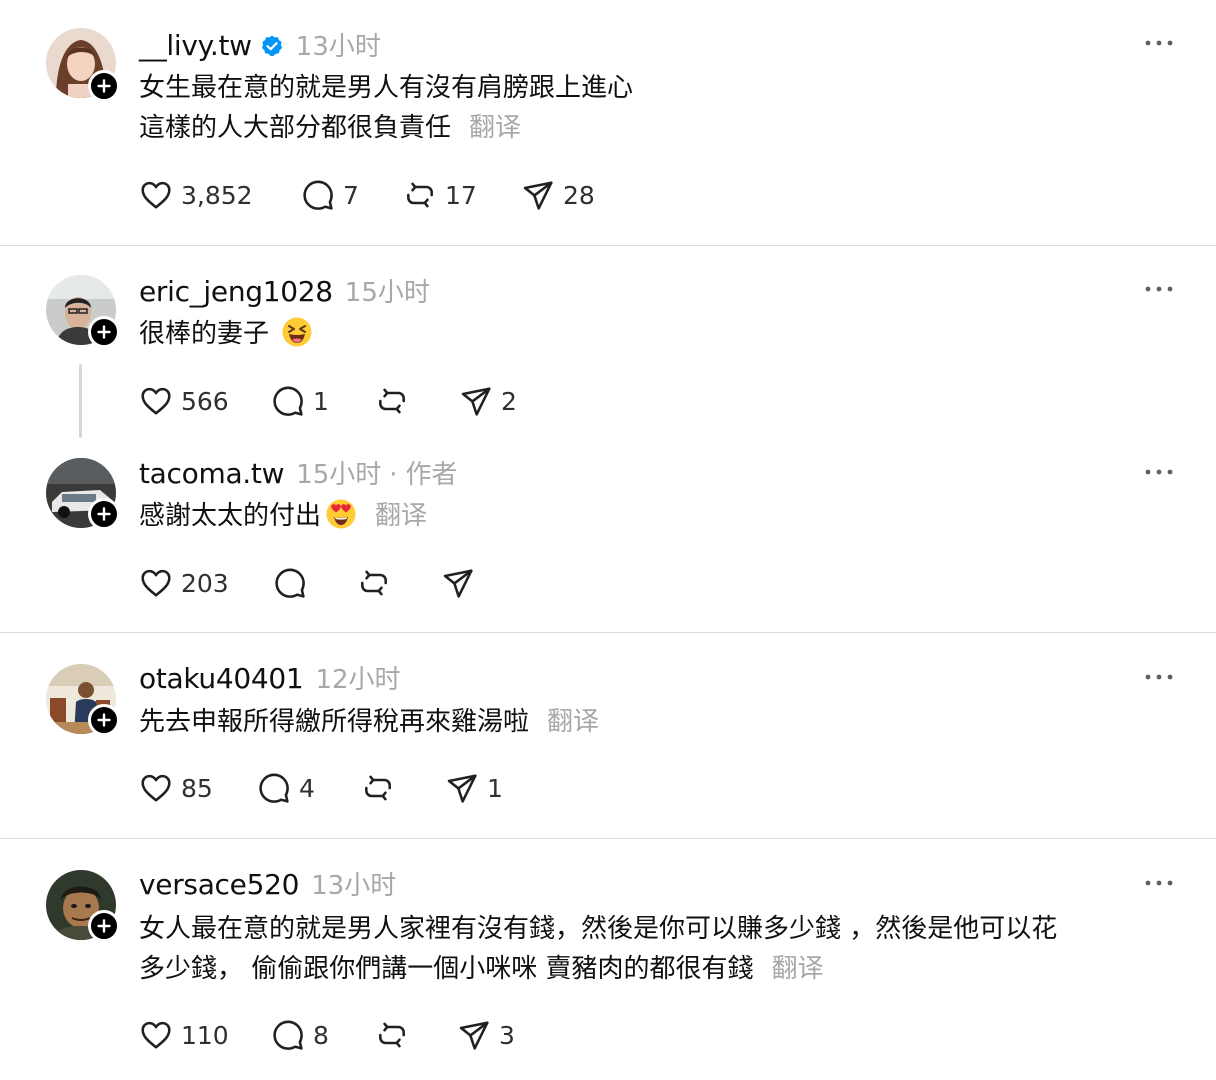 The width and height of the screenshot is (1216, 1080). I want to click on share-count: 28, so click(579, 195).